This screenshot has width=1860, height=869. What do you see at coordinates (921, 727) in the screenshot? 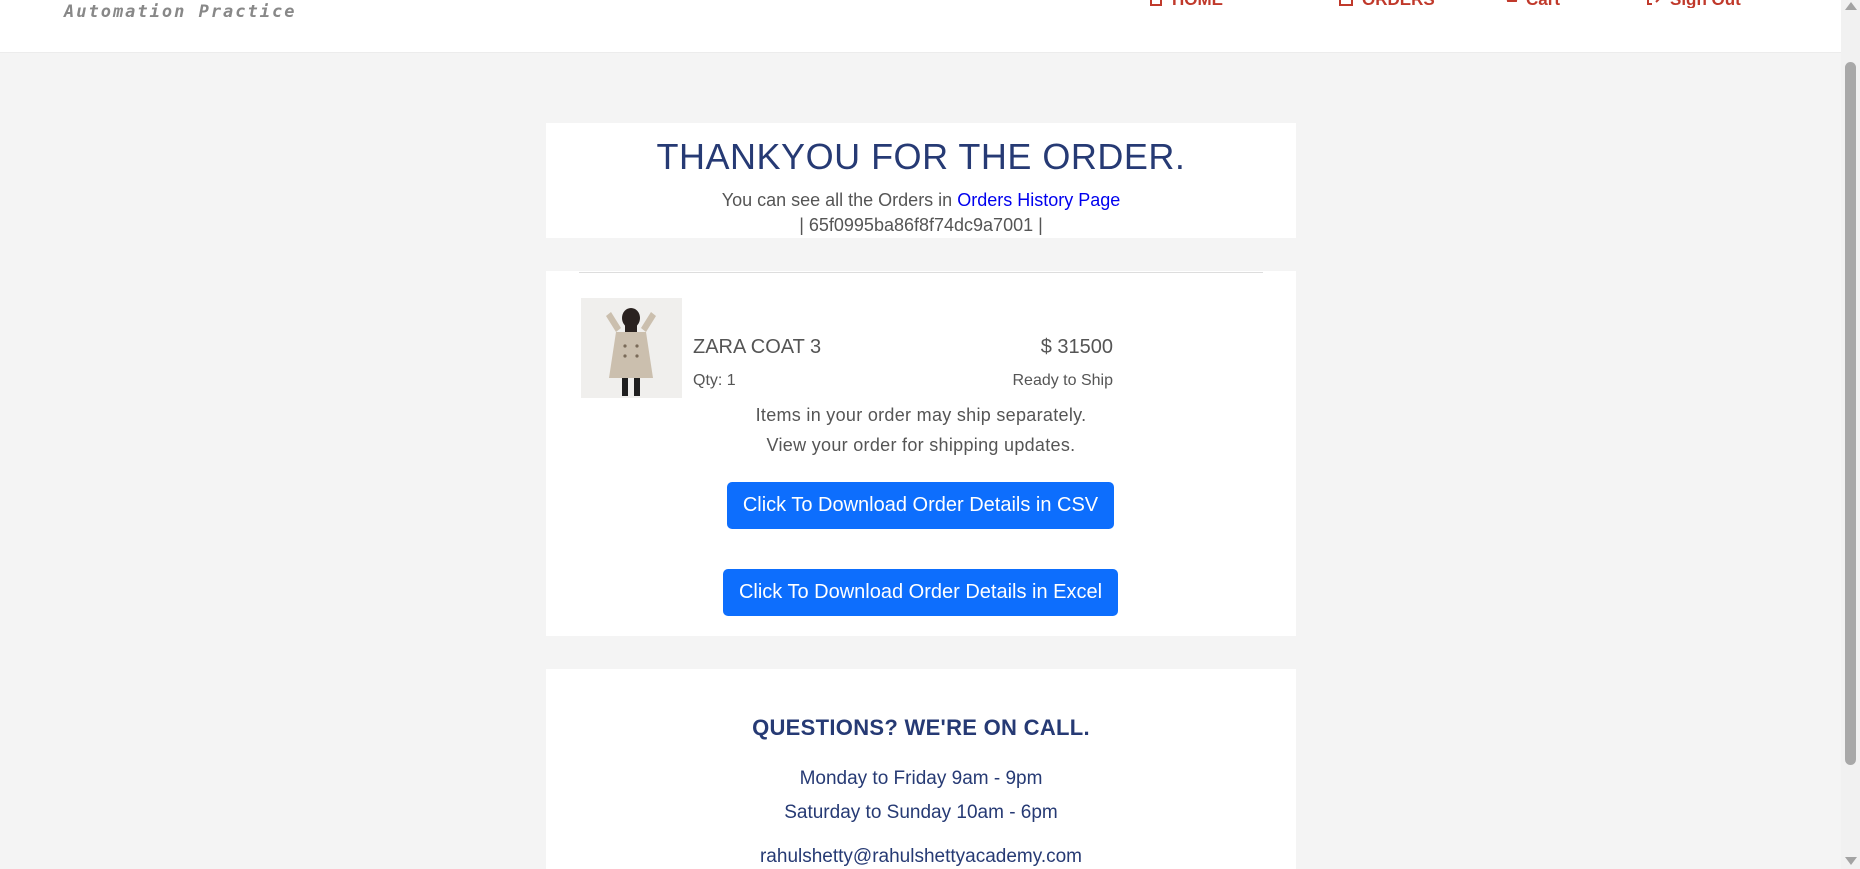
I see `help-heading: QUESTIONS? WE'RE ON CALL.` at bounding box center [921, 727].